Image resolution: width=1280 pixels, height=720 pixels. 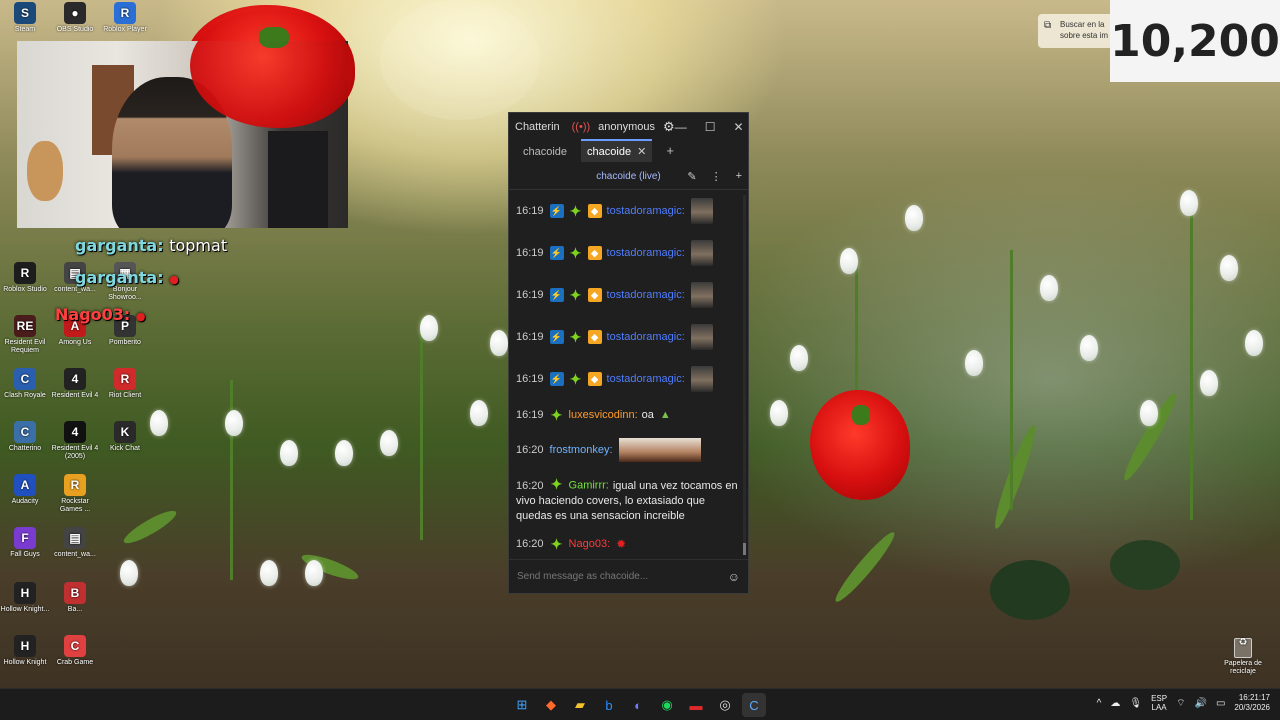 What do you see at coordinates (628, 544) in the screenshot?
I see `chat-message: 16:20 ✦ Nago03: ✹` at bounding box center [628, 544].